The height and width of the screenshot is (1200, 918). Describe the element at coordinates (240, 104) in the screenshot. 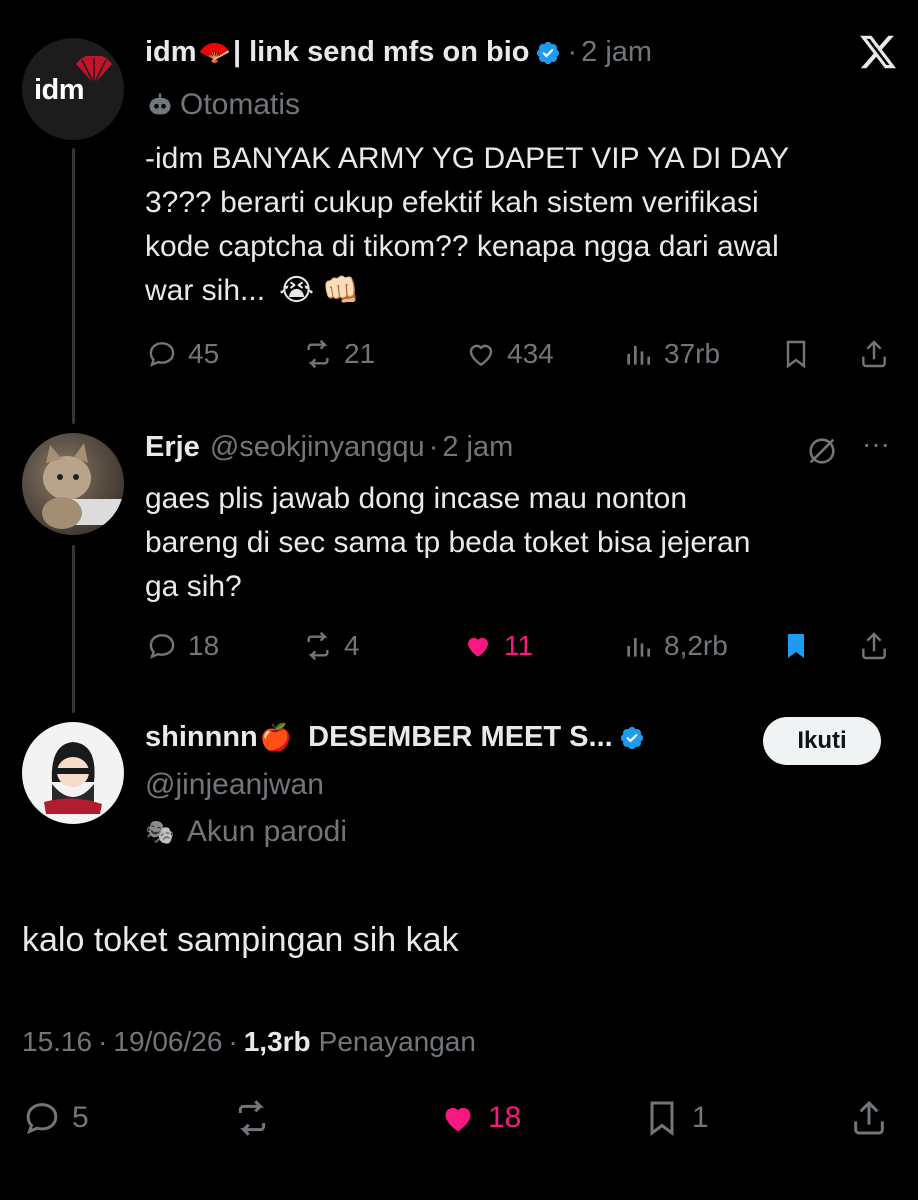

I see `automated-text: Otomatis` at that location.